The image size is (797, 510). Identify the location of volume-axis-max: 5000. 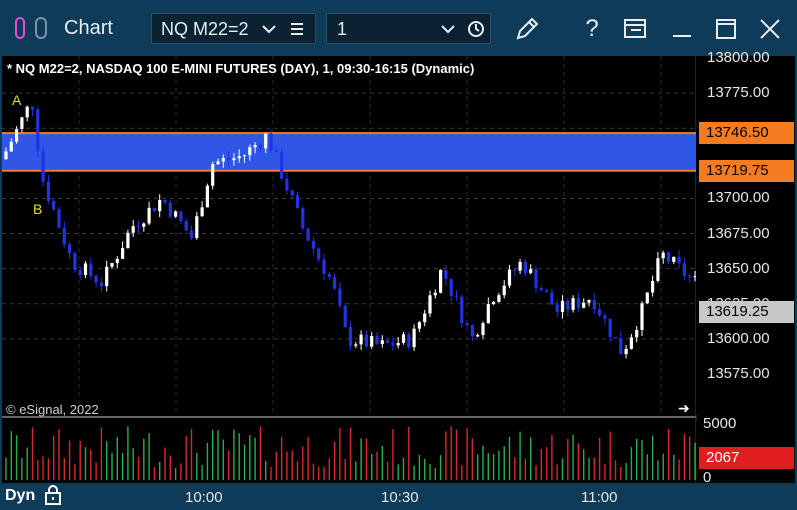
(720, 423).